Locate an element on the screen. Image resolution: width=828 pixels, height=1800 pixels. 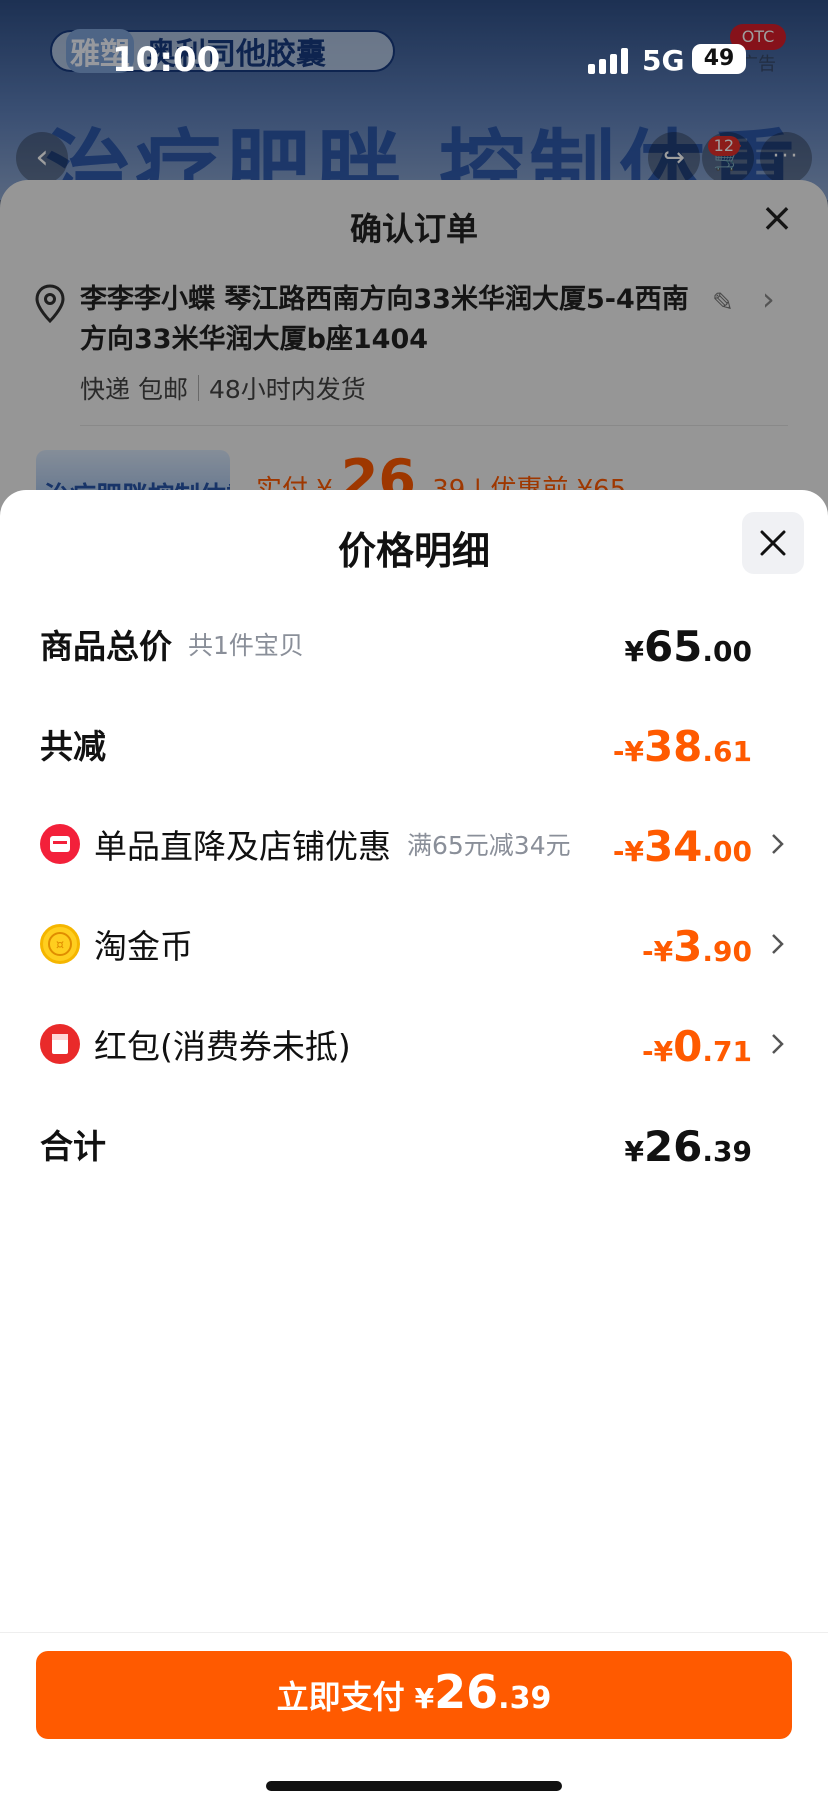
row-label: 商品总价 is located at coordinates (106, 646).